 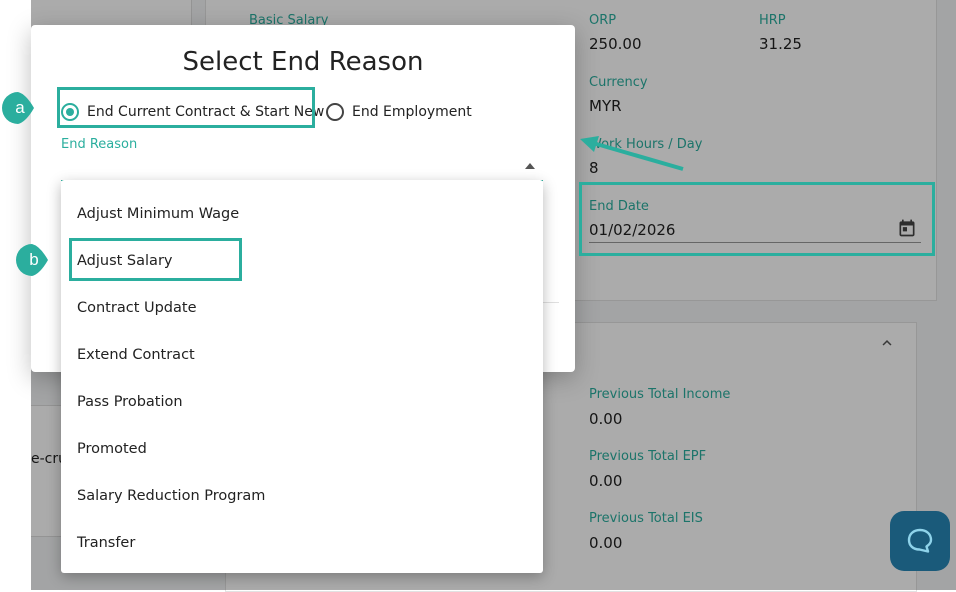 I want to click on radio-label: End Employment, so click(x=412, y=112).